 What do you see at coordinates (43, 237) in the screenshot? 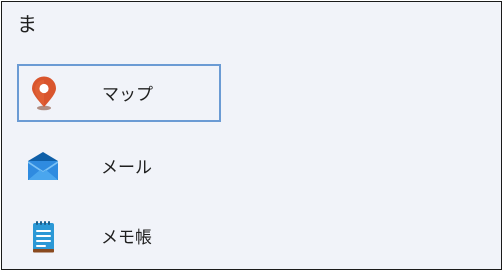
I see `notepad-icon` at bounding box center [43, 237].